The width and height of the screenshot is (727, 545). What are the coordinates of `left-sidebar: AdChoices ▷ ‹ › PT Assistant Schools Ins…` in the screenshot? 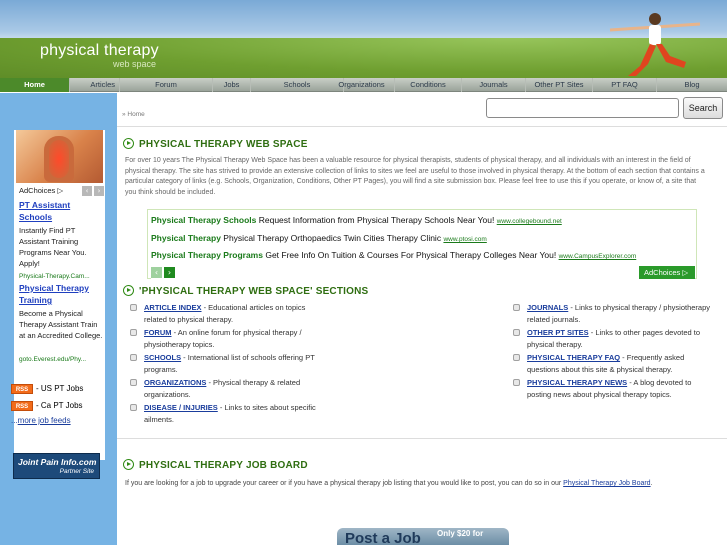 It's located at (58, 319).